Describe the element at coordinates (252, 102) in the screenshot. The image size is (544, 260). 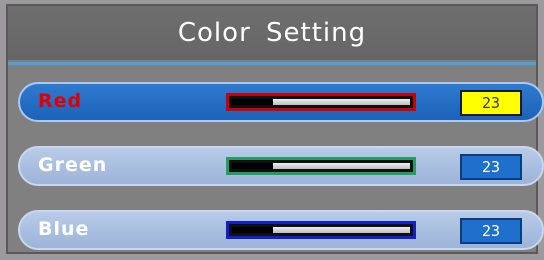
I see `red-slider-fill` at that location.